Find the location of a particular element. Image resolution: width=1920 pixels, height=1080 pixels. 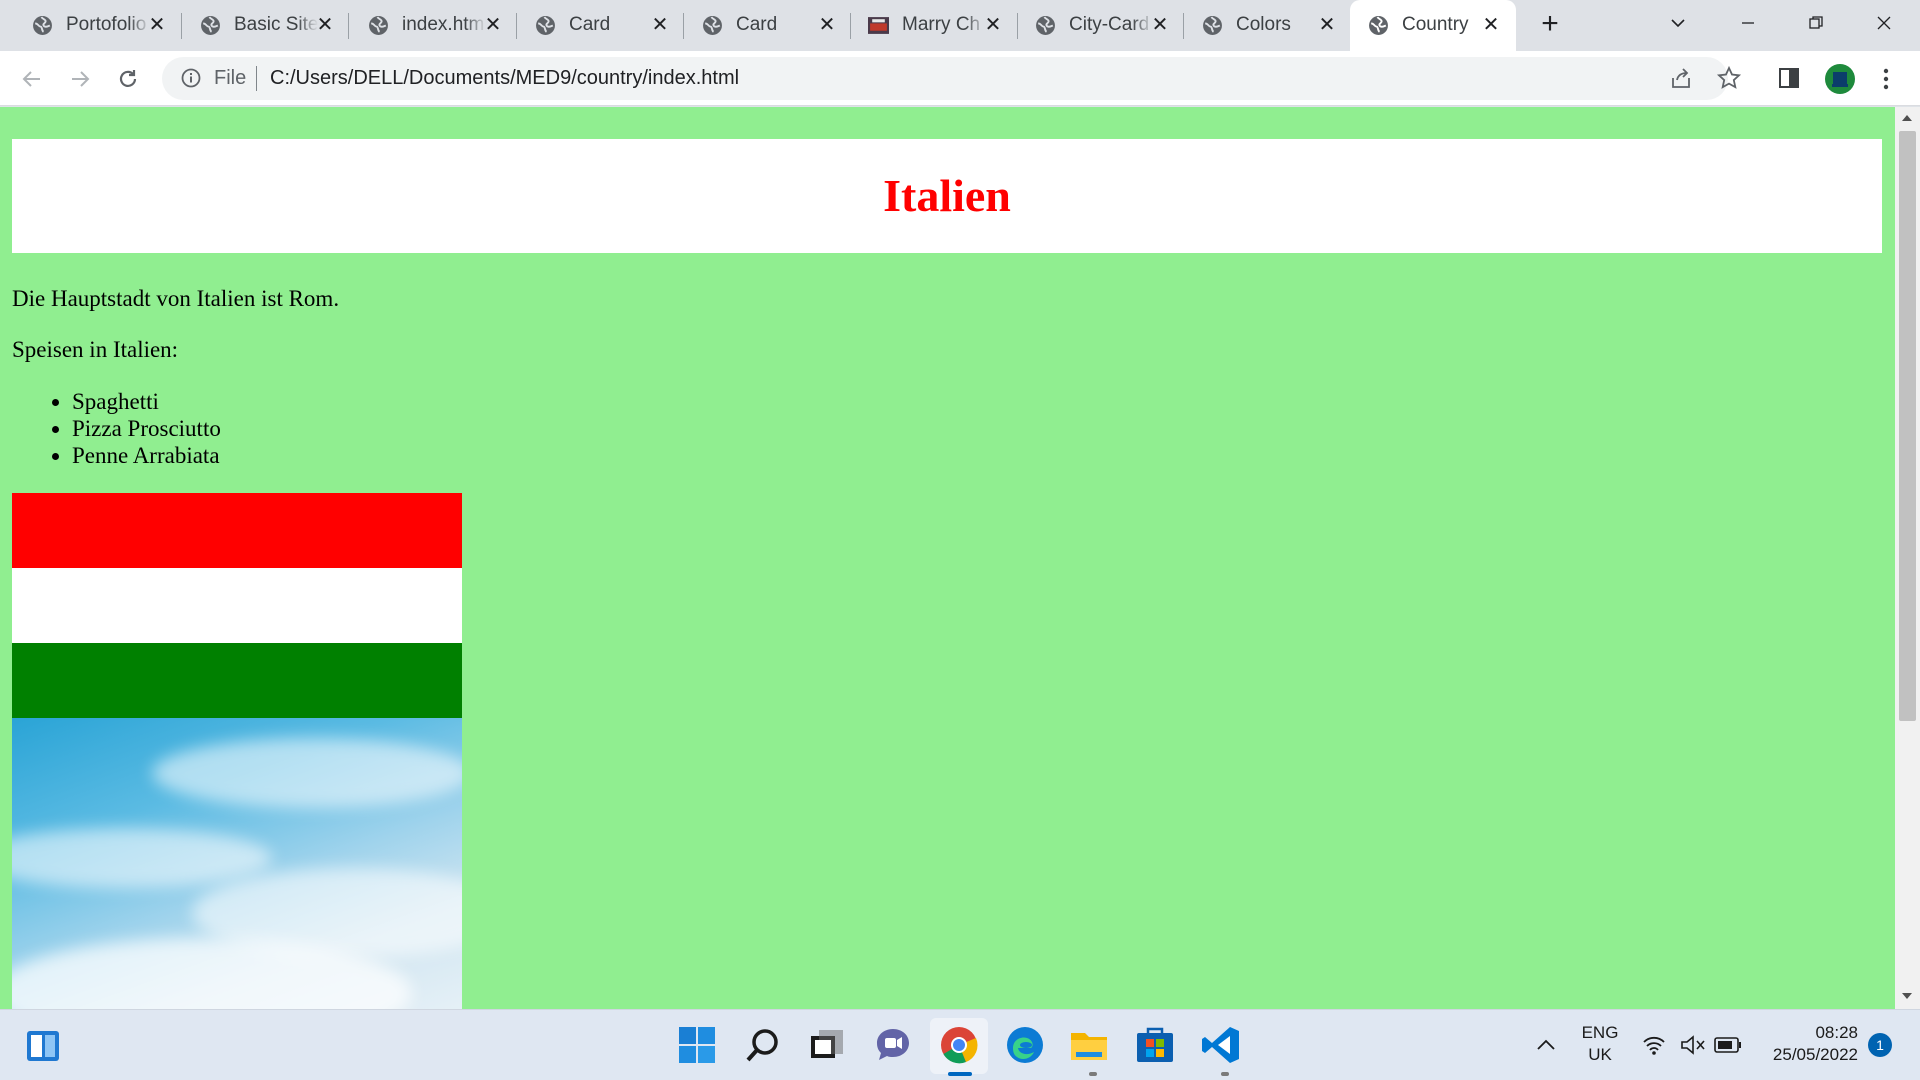

tab-title: Country is located at coordinates (1435, 24).